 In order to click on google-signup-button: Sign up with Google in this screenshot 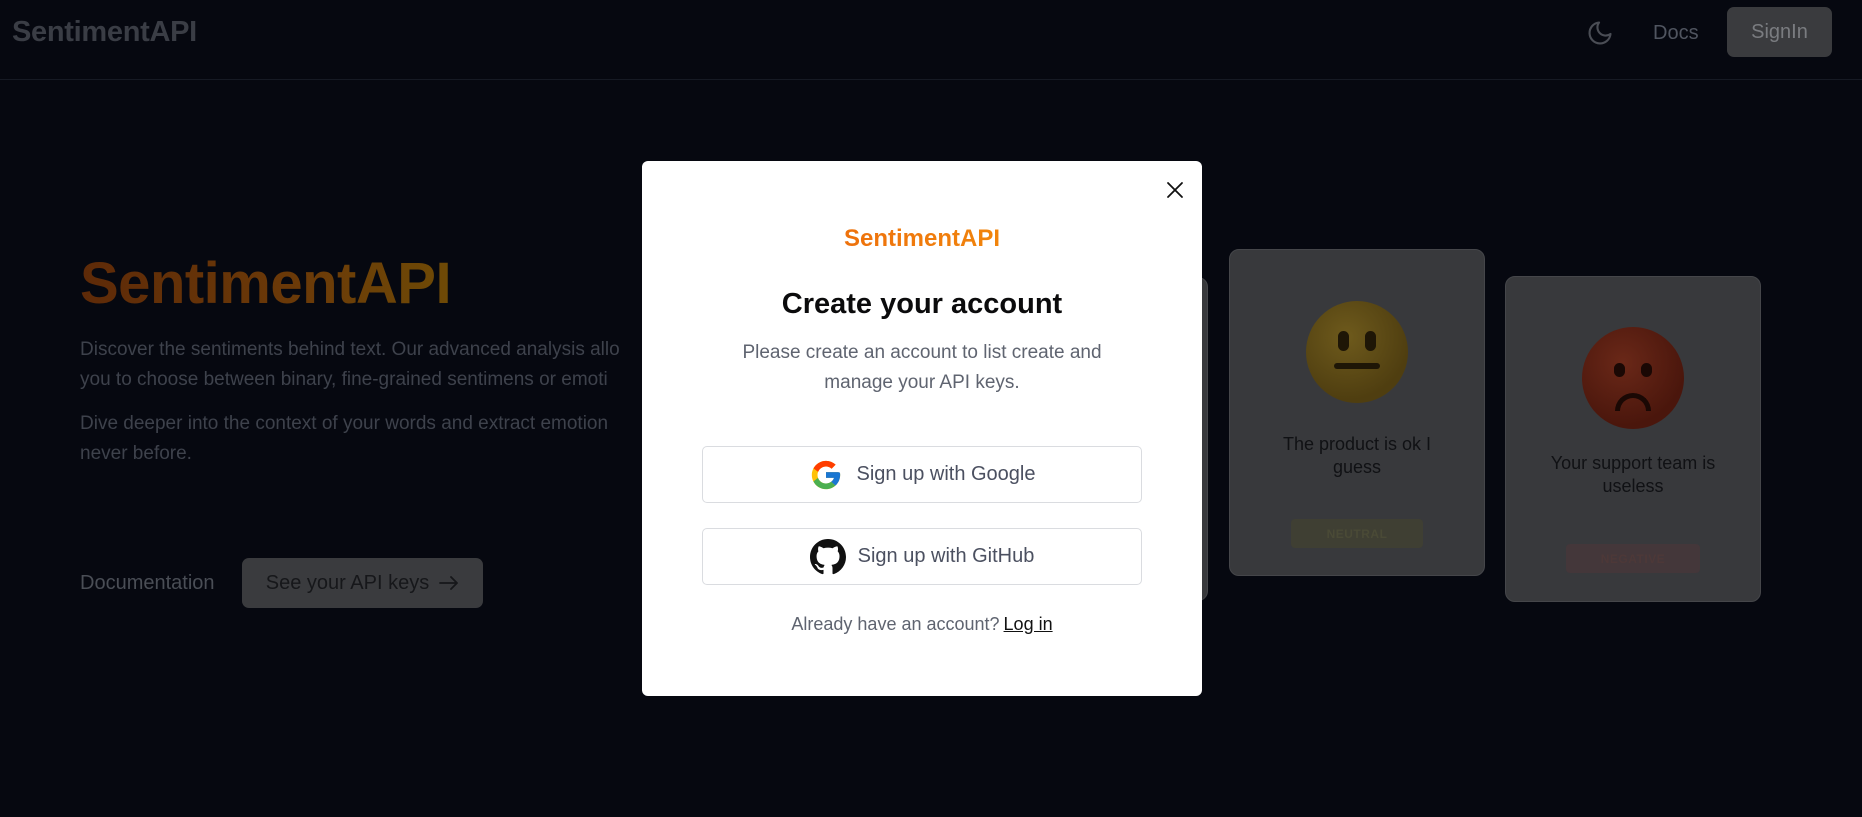, I will do `click(922, 474)`.